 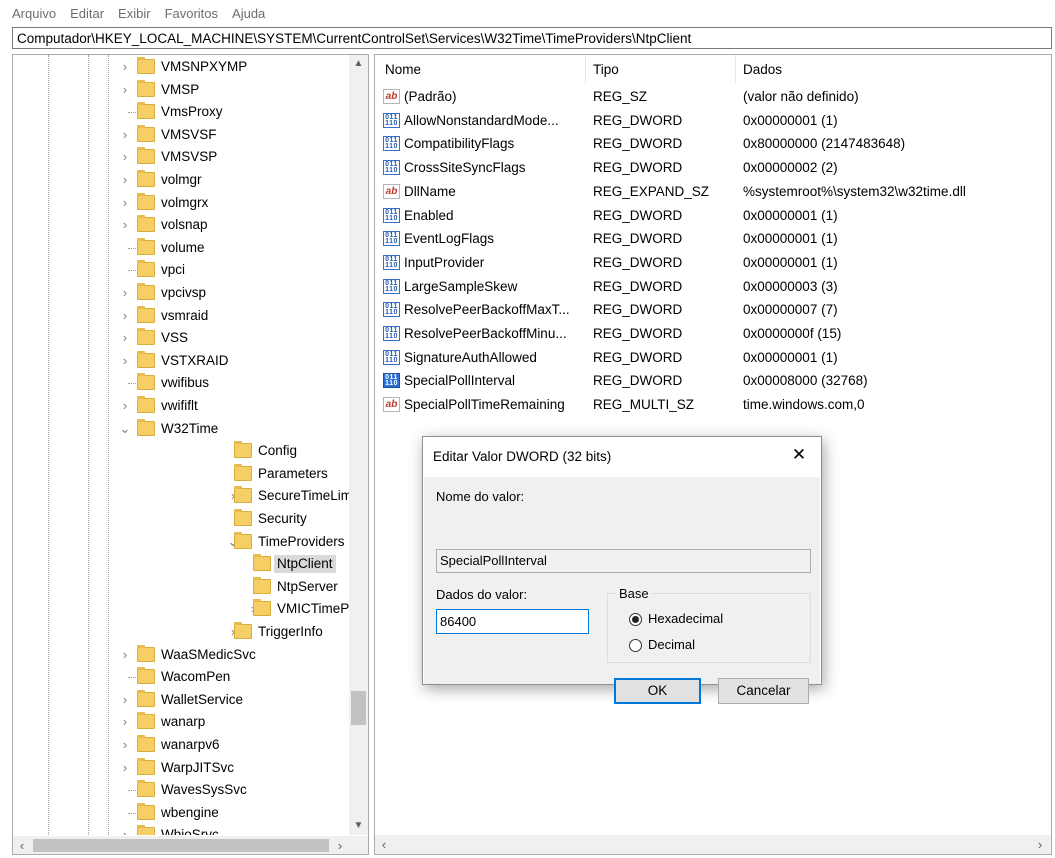 What do you see at coordinates (181, 270) in the screenshot?
I see `tree-node: vpci` at bounding box center [181, 270].